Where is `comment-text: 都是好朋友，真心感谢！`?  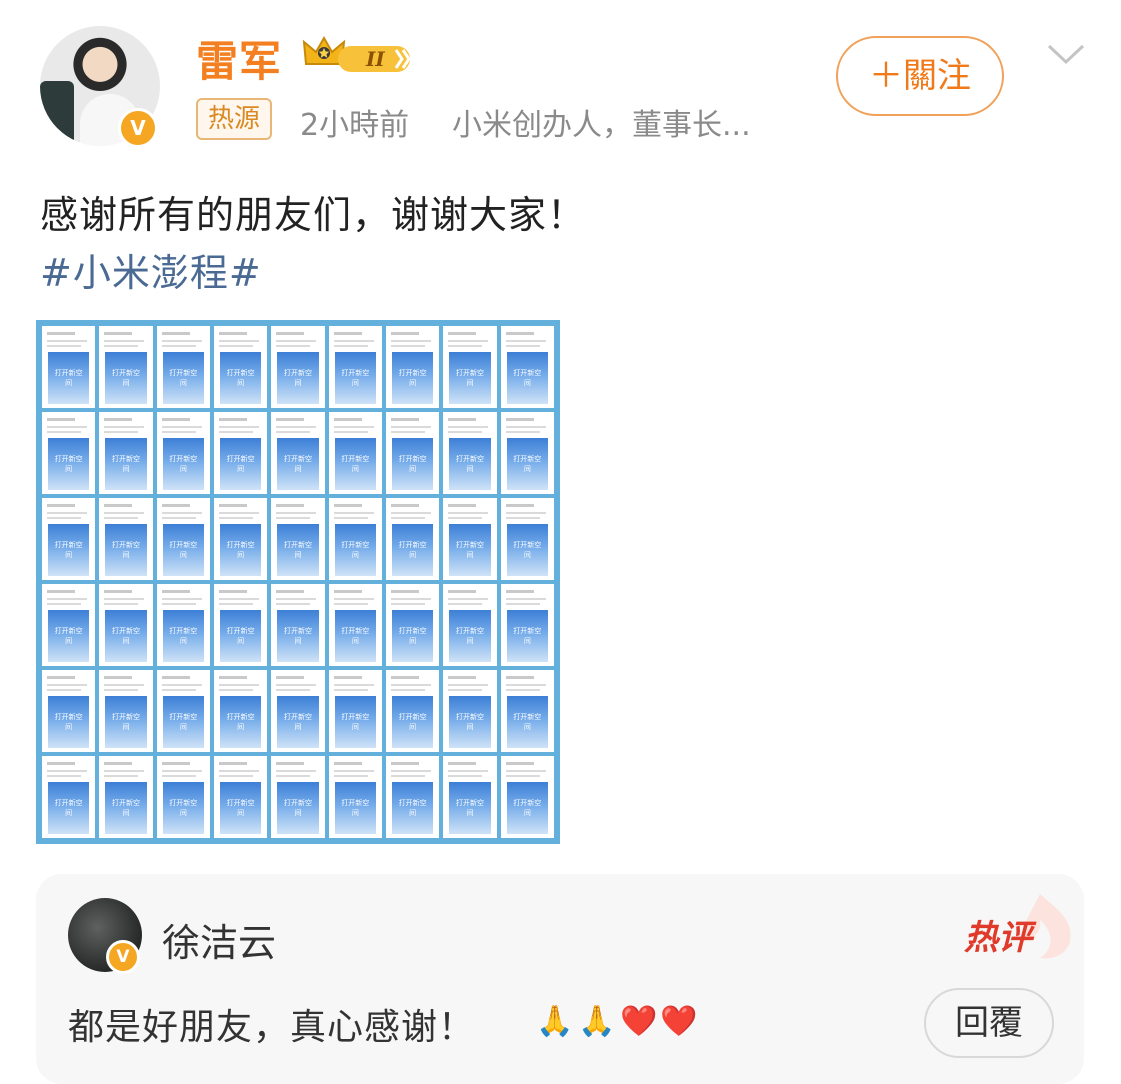 comment-text: 都是好朋友，真心感谢！ is located at coordinates (272, 1027).